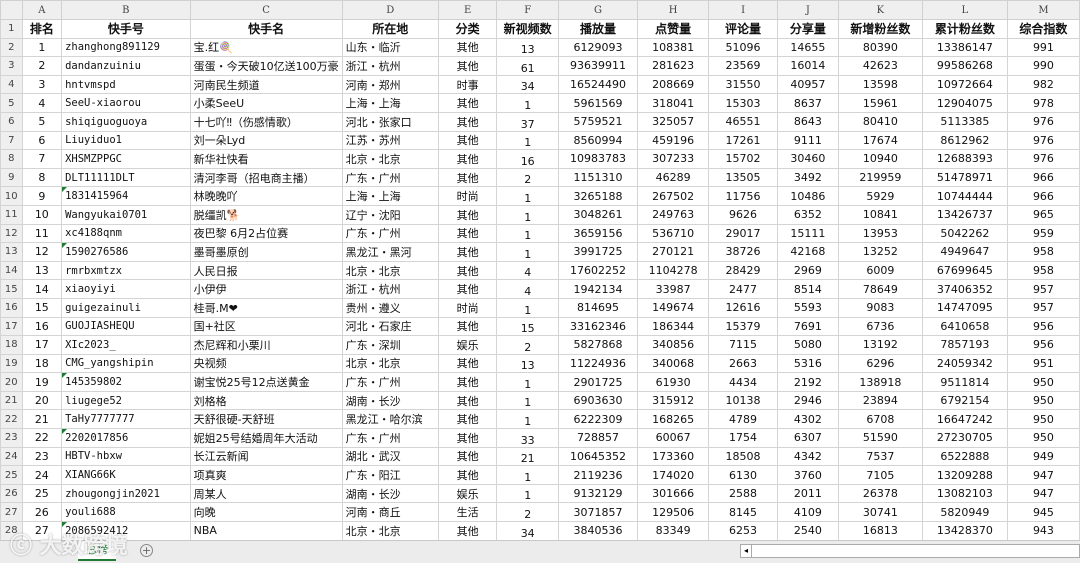 This screenshot has width=1080, height=563. What do you see at coordinates (11, 84) in the screenshot?
I see `row-header: 4` at bounding box center [11, 84].